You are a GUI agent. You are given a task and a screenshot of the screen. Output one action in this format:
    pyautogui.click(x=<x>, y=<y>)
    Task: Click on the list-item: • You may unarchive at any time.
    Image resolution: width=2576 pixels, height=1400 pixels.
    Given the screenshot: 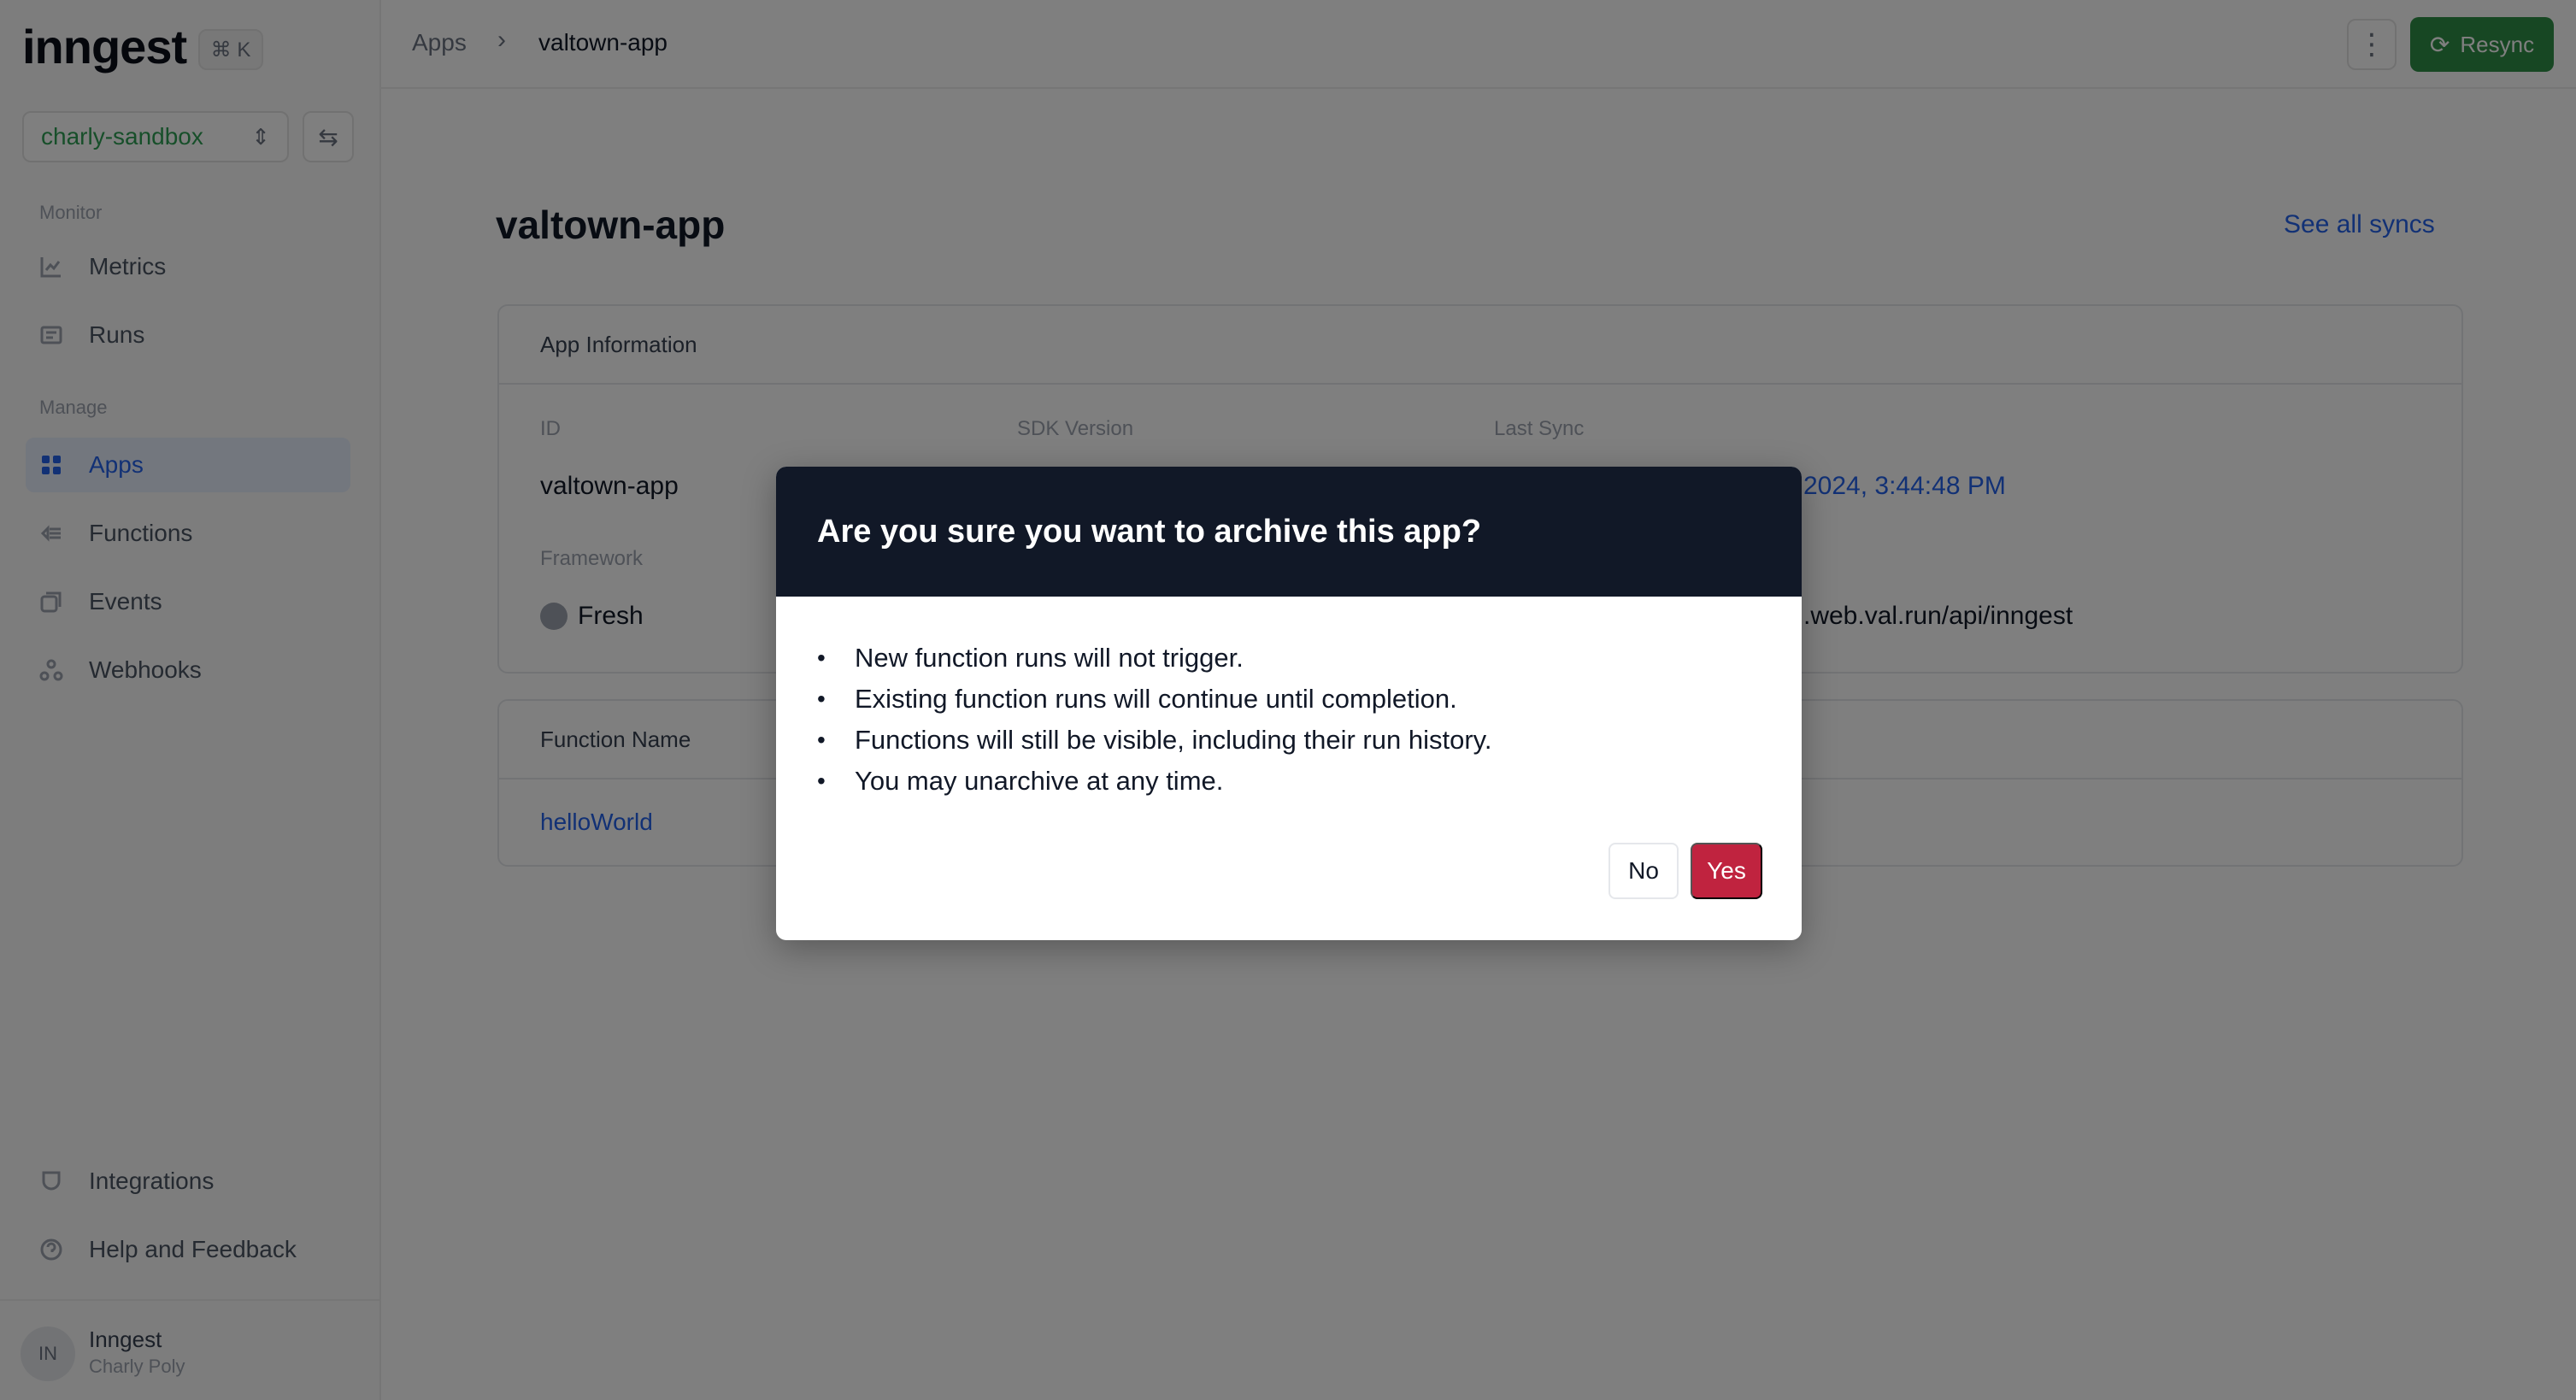 What is the action you would take?
    pyautogui.click(x=1154, y=781)
    